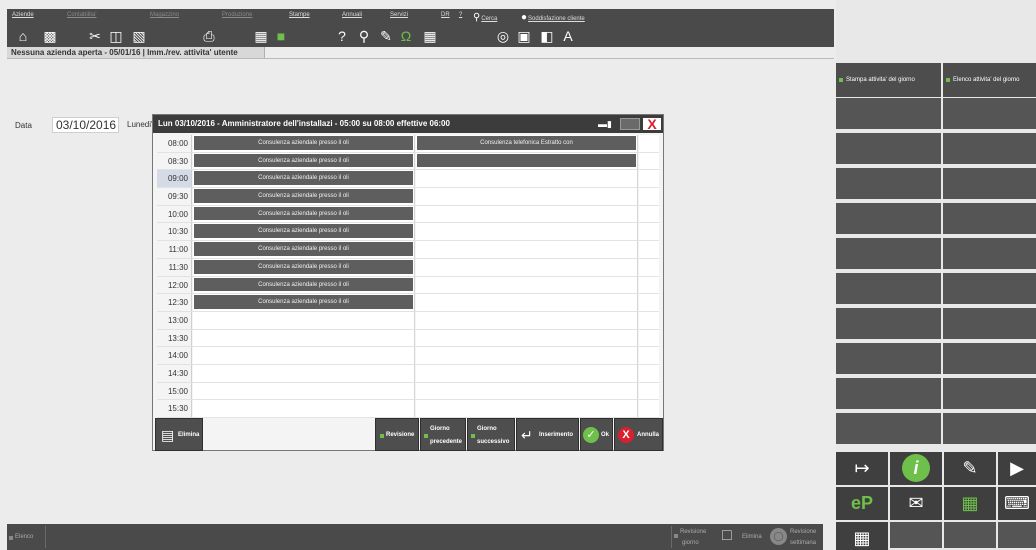 This screenshot has height=550, width=1036. I want to click on agenda-row: 10:00 Consulenza aziendale presso il oli, so click(408, 214).